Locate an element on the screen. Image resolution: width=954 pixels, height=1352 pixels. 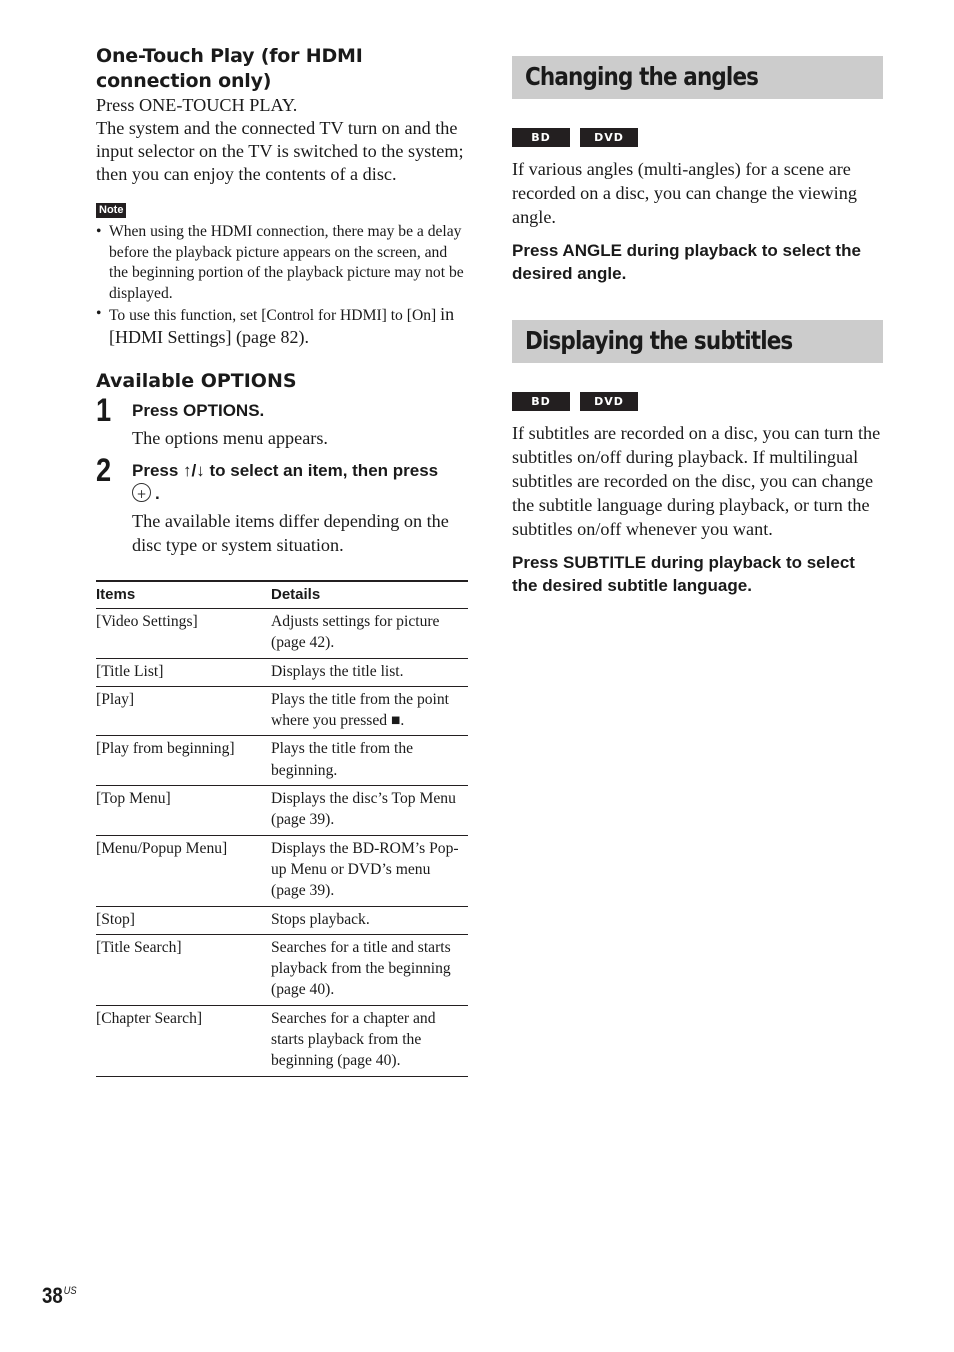
item-cell: [Play from beginning] is located at coordinates (183, 761).